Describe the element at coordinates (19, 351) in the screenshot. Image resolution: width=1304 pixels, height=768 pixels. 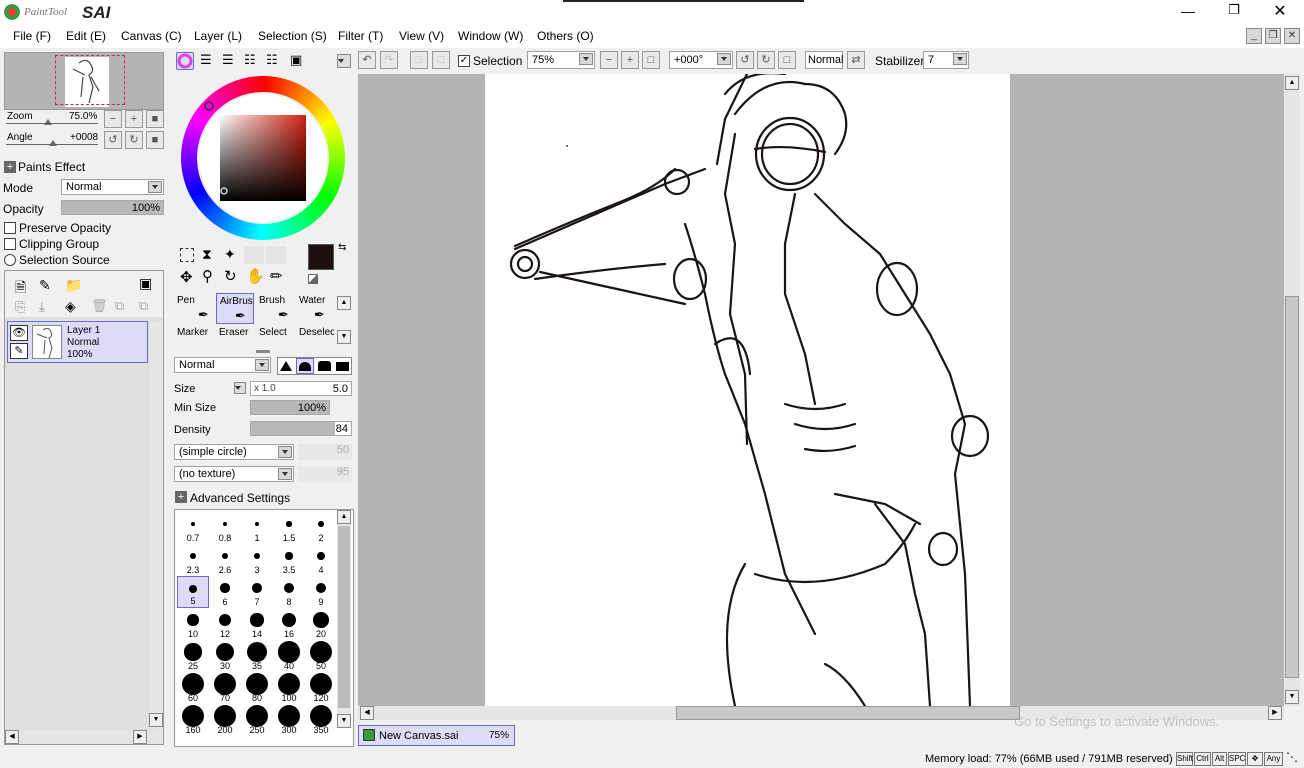
I see `brush-lock-icon: ✎` at that location.